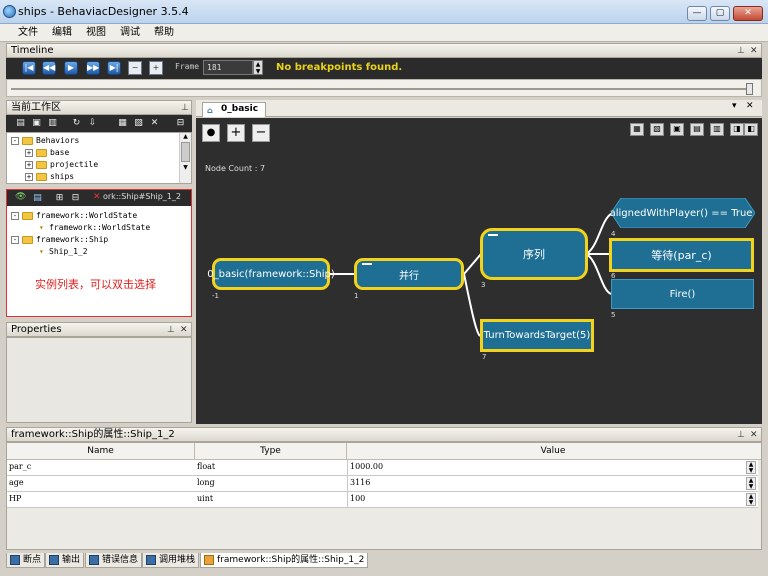  Describe the element at coordinates (682, 294) in the screenshot. I see `fire-node: Fire()` at that location.